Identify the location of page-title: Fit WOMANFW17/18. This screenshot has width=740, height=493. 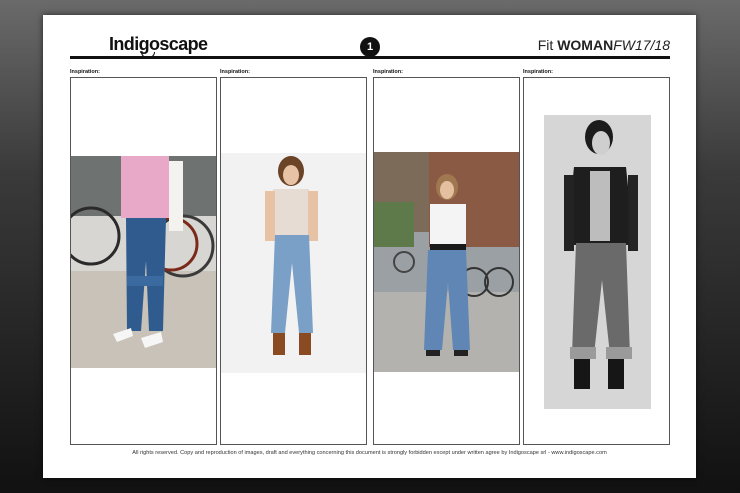
(604, 45).